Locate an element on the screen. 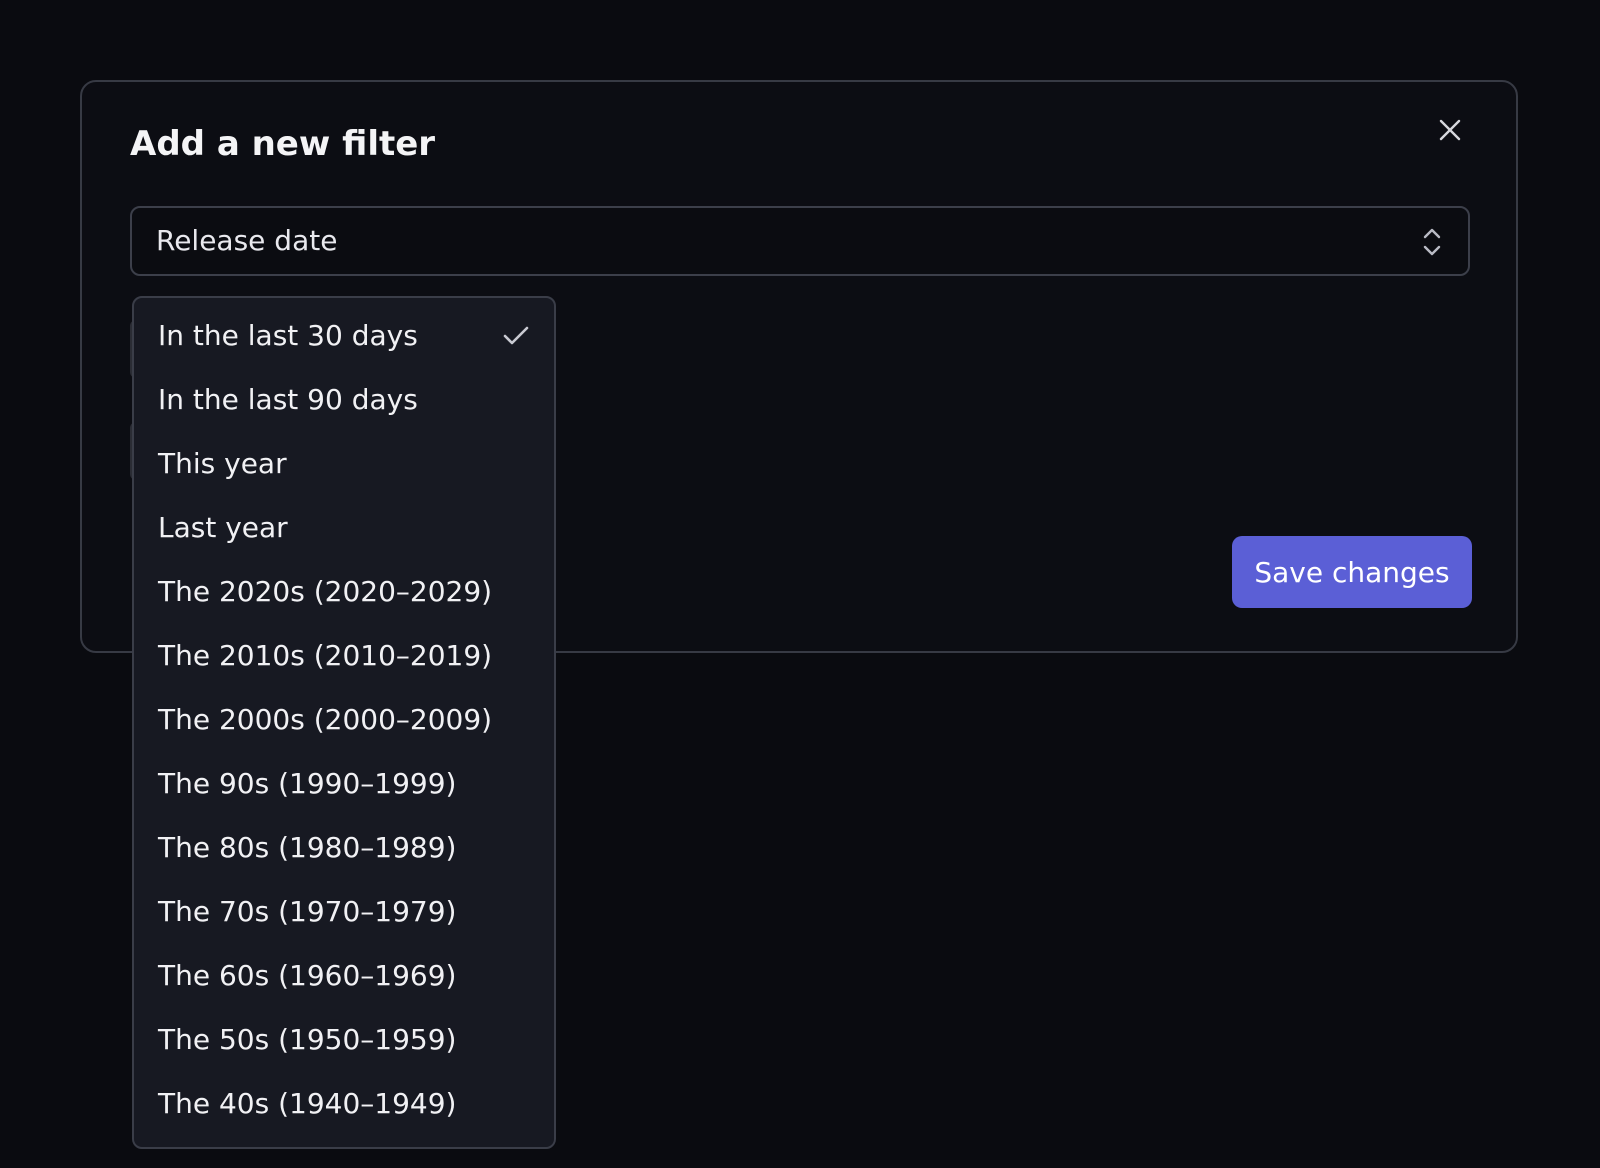 The image size is (1600, 1168). dropdown-option-label: The 90s (1990–1999) is located at coordinates (307, 783).